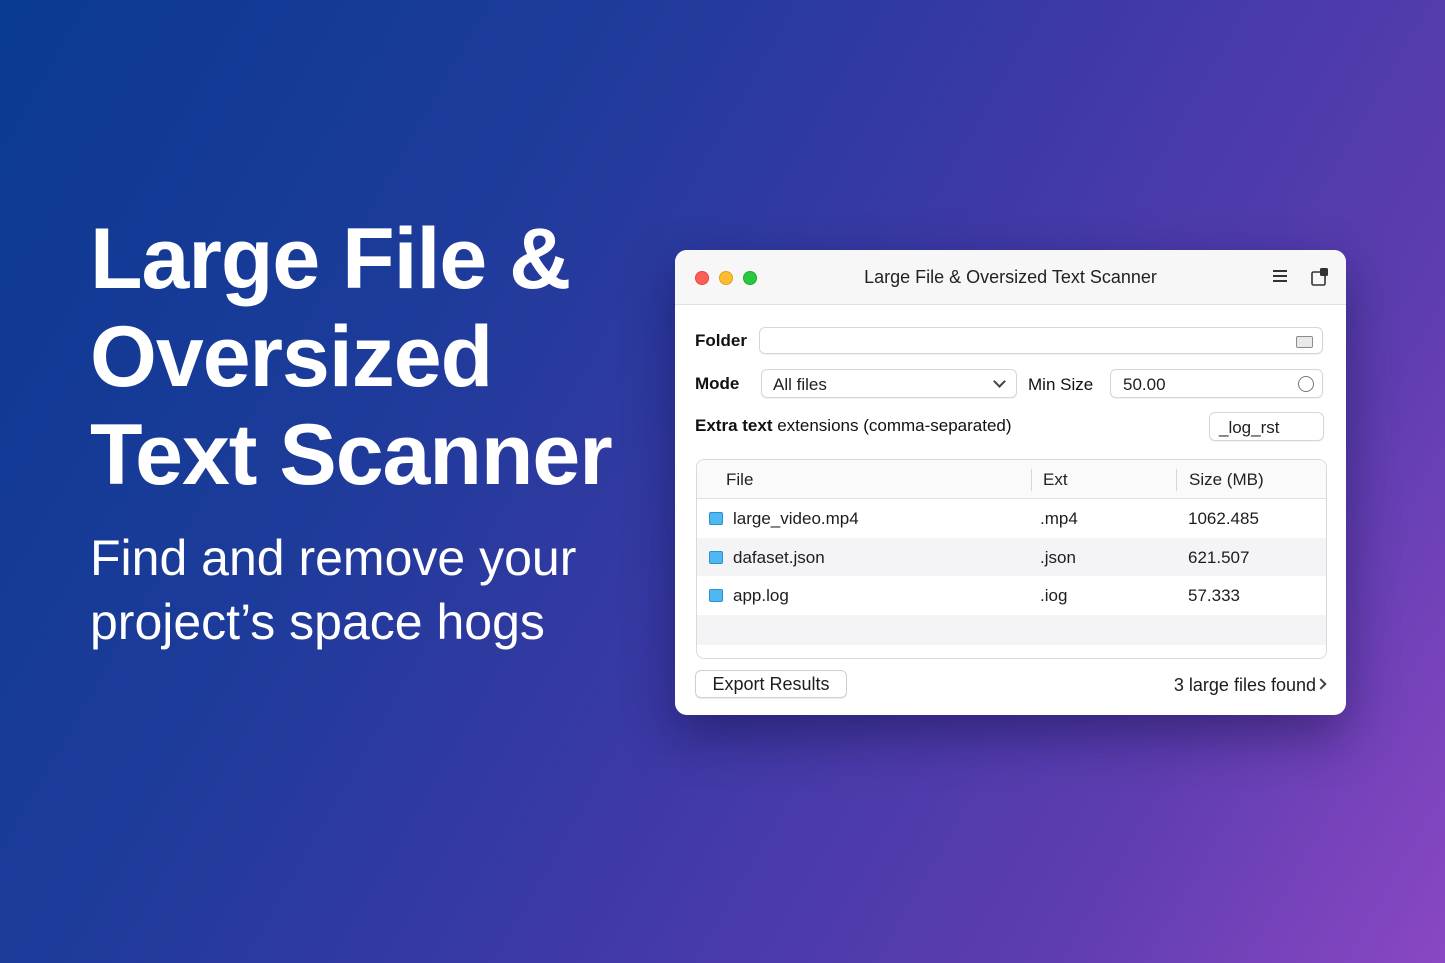 The image size is (1445, 963). I want to click on window-title: Large File & Oversized Text Scanner, so click(1010, 277).